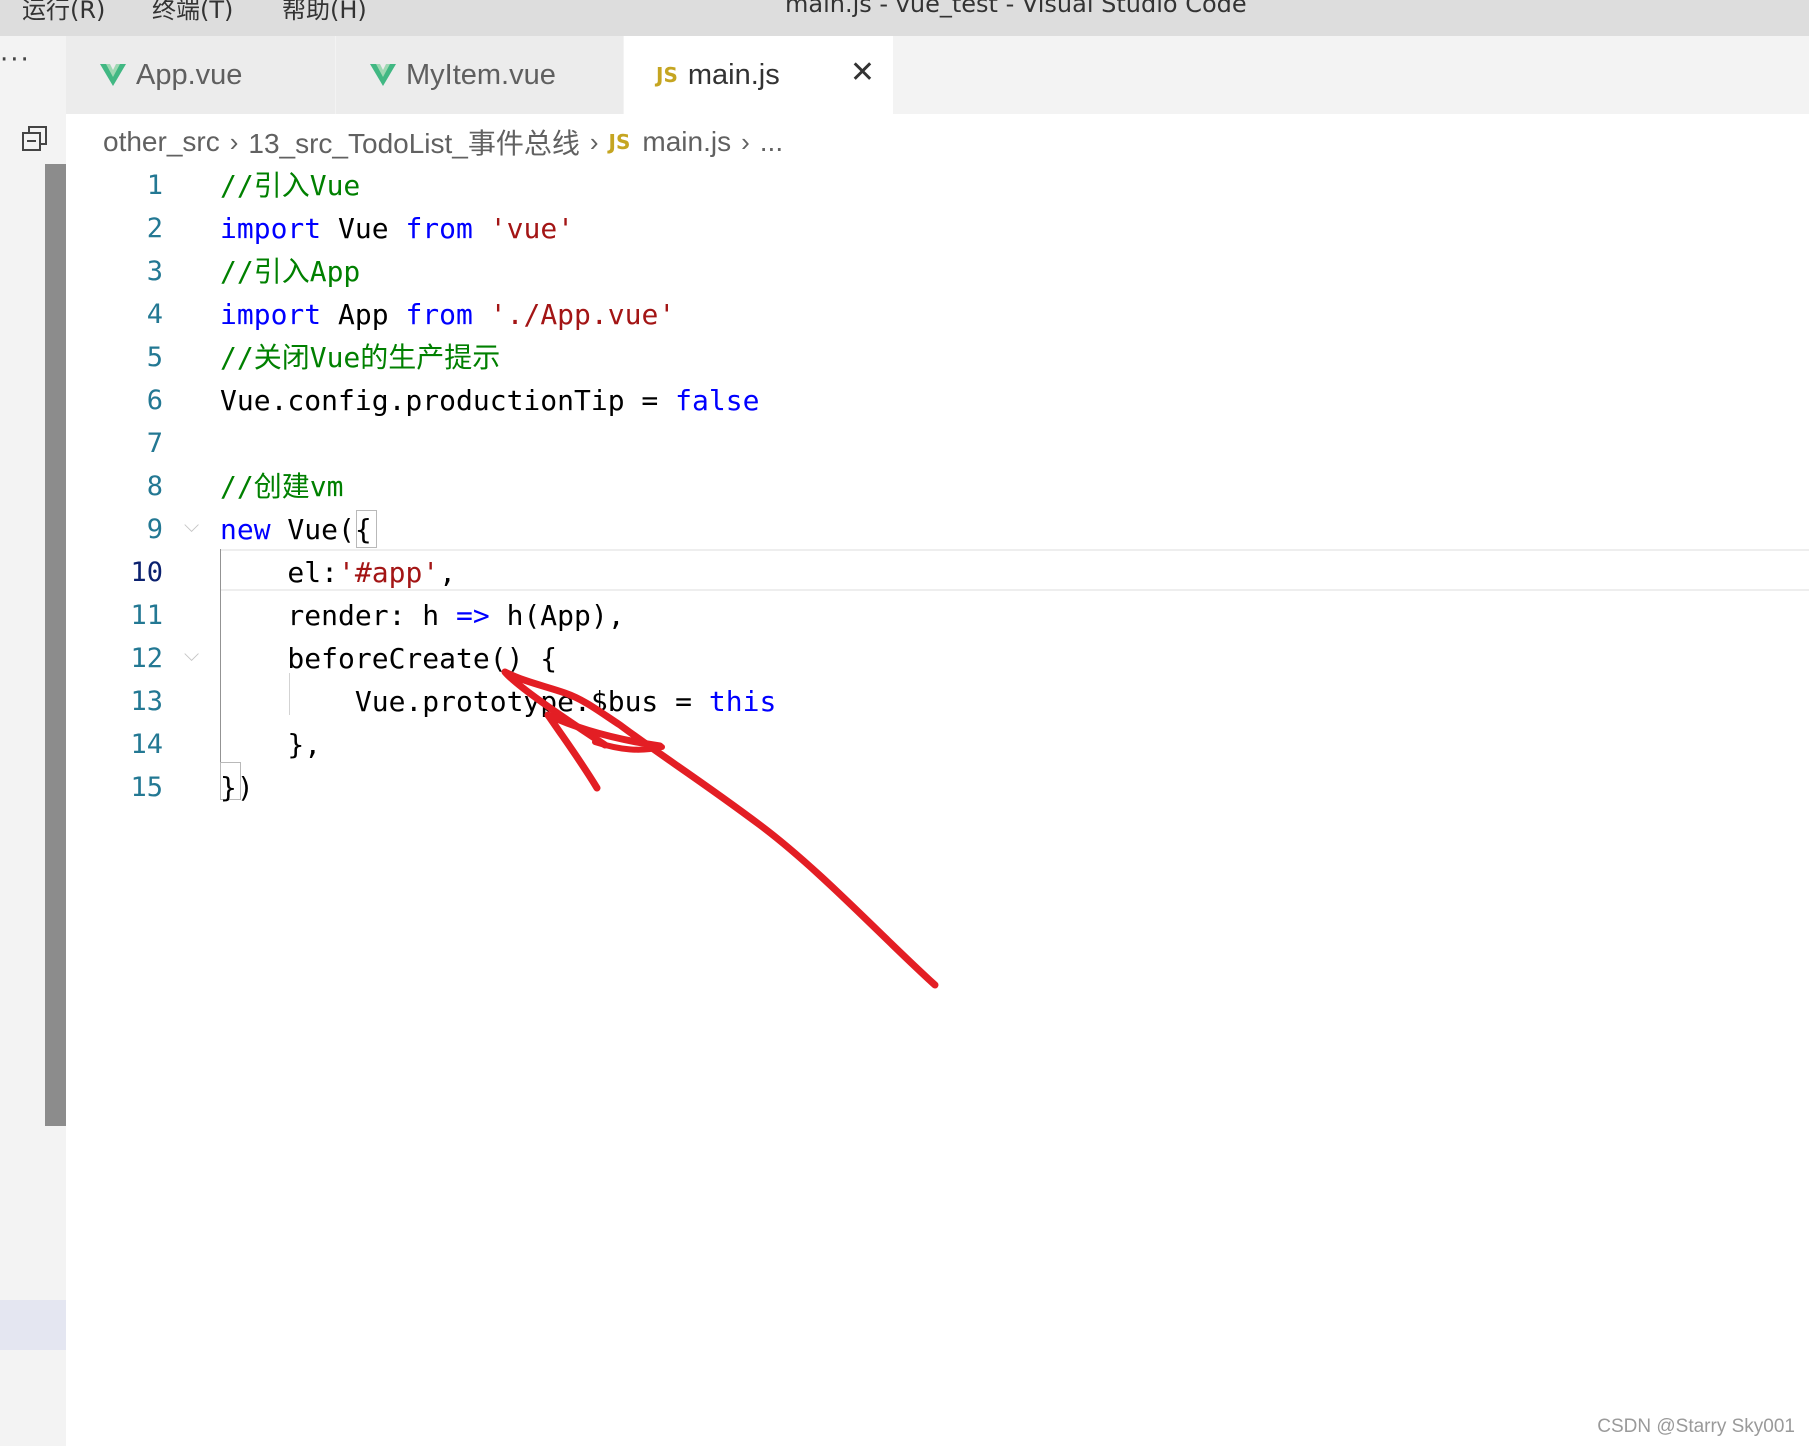 The width and height of the screenshot is (1809, 1446). Describe the element at coordinates (1696, 1426) in the screenshot. I see `watermark: CSDN @Starry Sky001` at that location.